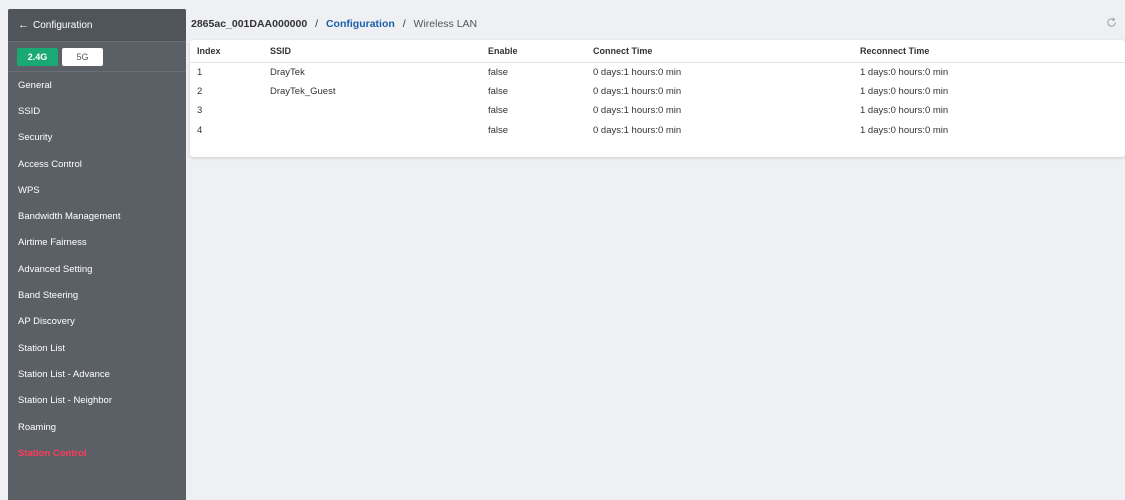 Image resolution: width=1125 pixels, height=500 pixels. I want to click on band-tabs: 2.4G 5G, so click(97, 57).